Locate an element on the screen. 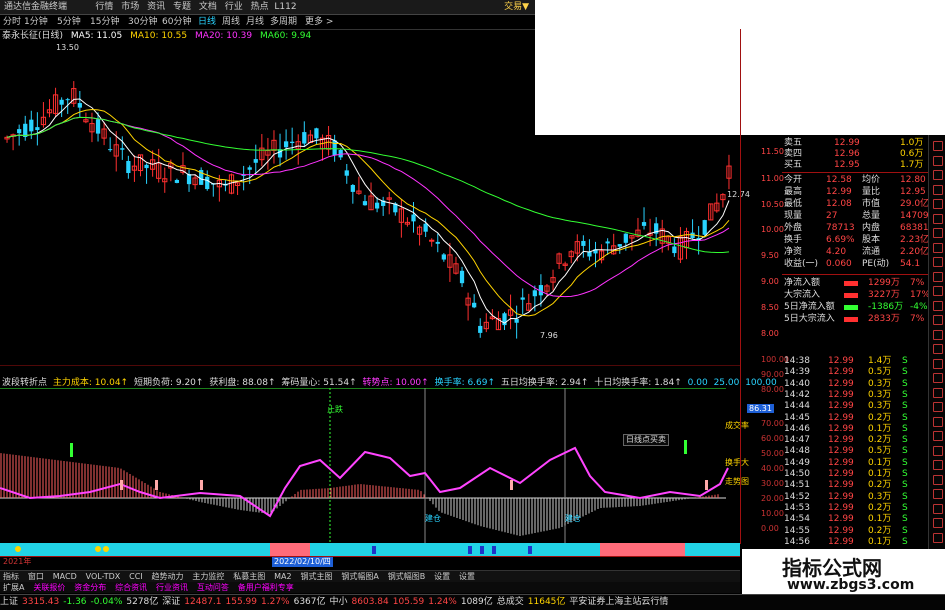 The height and width of the screenshot is (610, 945). menu-topic: 专题 is located at coordinates (182, 7).